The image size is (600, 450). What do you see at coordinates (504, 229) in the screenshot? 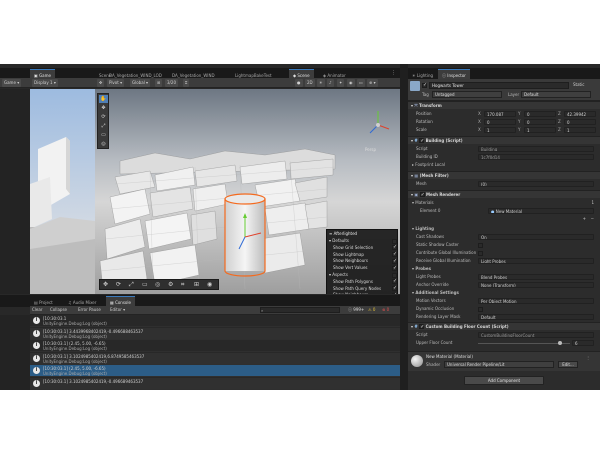
I see `lighting-section: ▾ Lighting` at bounding box center [504, 229].